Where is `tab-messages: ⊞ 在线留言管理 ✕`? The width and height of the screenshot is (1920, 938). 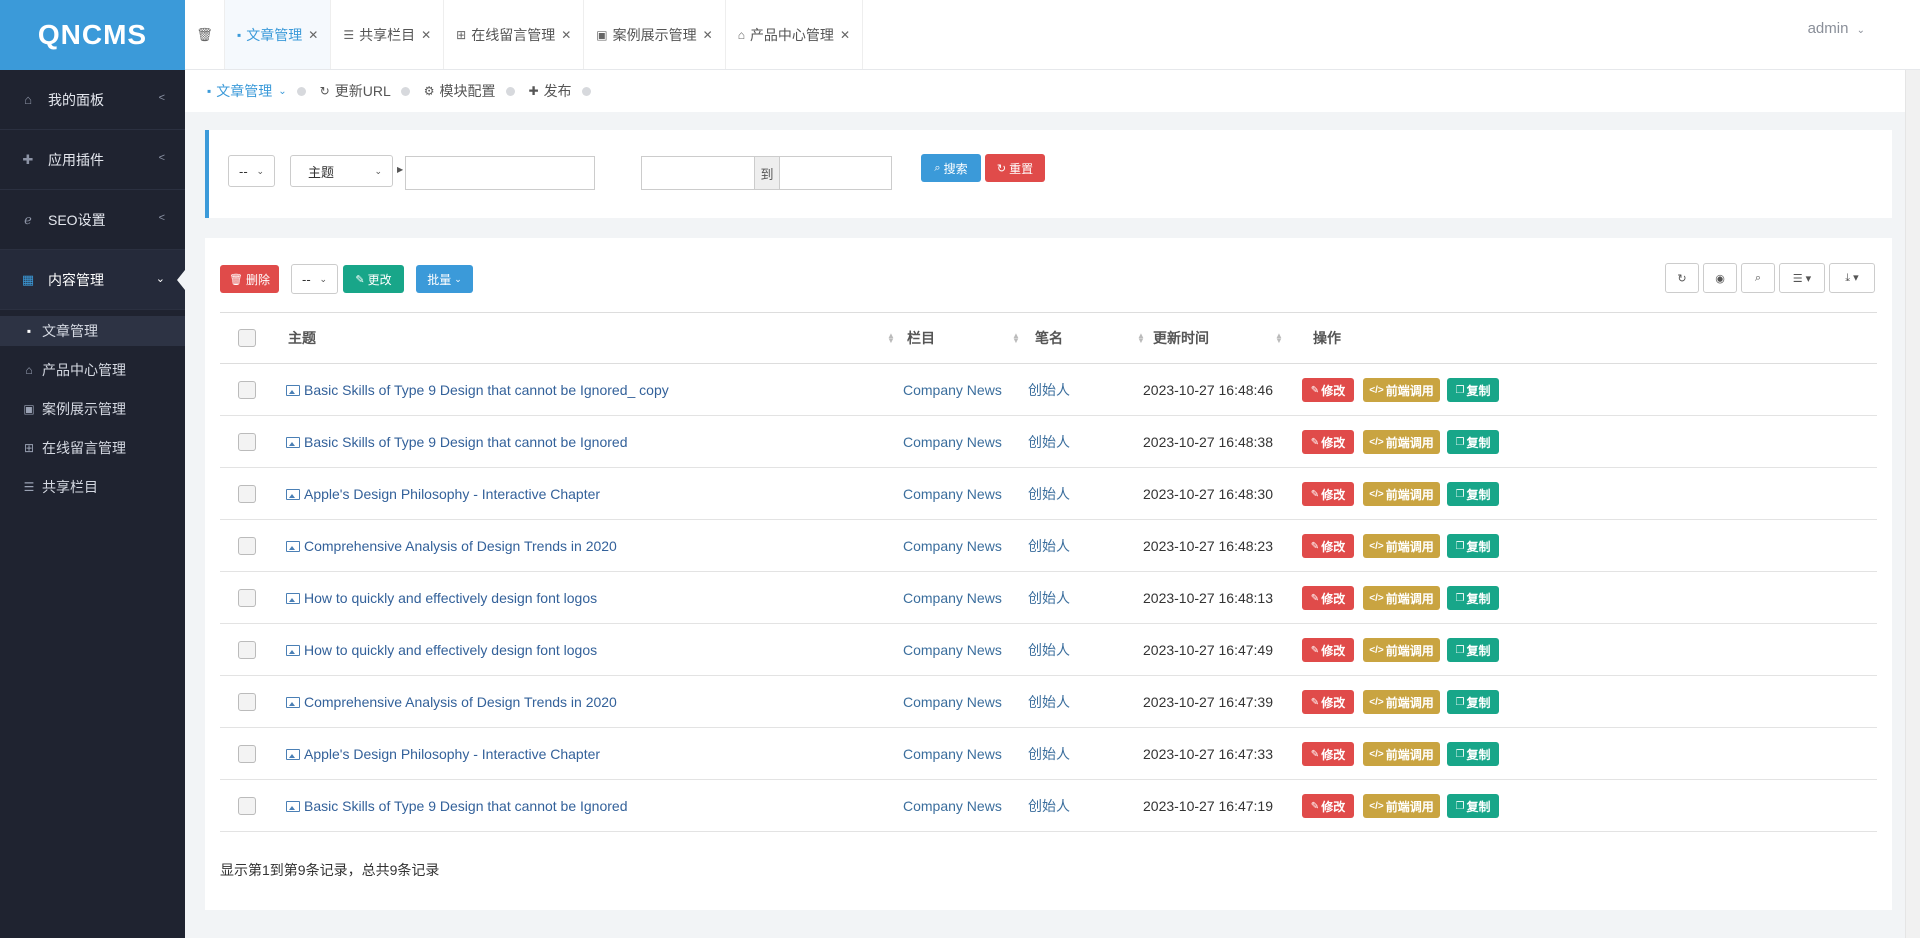 tab-messages: ⊞ 在线留言管理 ✕ is located at coordinates (514, 34).